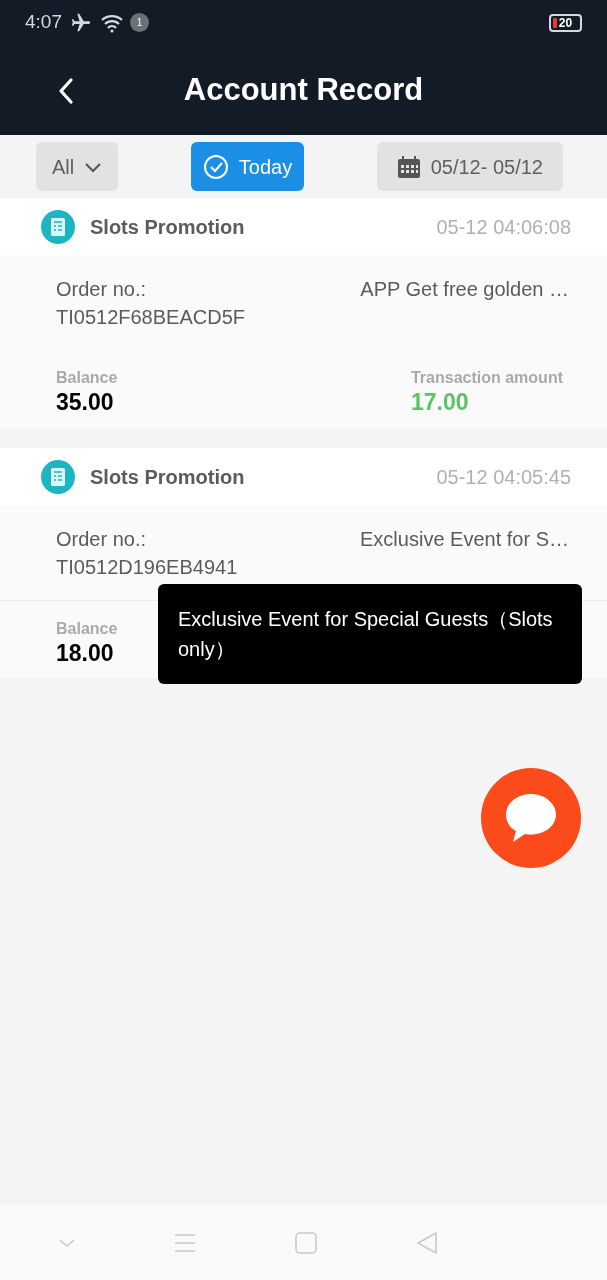 This screenshot has width=607, height=1280. What do you see at coordinates (503, 227) in the screenshot?
I see `record-time: 05-12 04:06:08` at bounding box center [503, 227].